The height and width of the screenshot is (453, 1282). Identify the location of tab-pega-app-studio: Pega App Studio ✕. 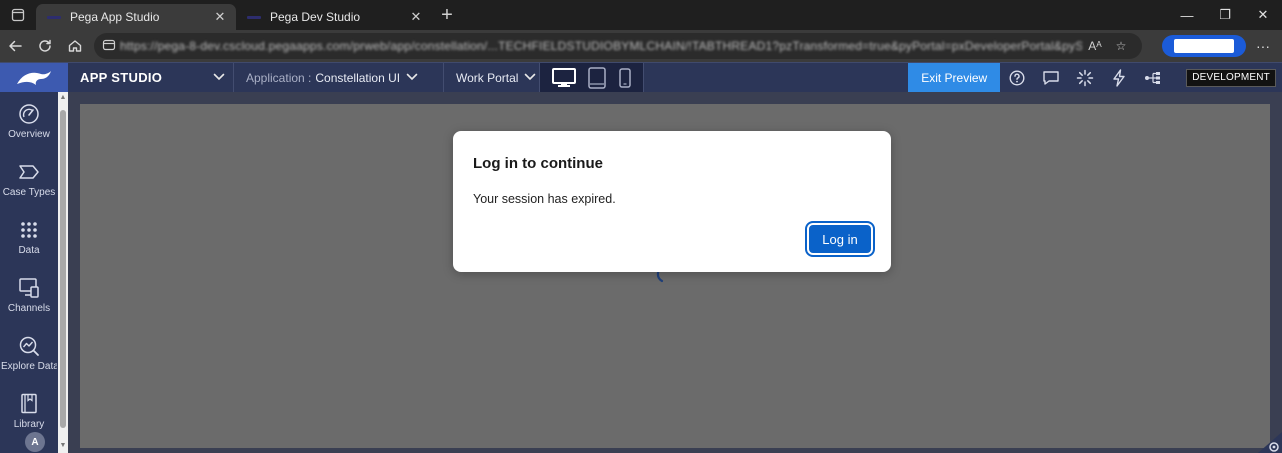
(136, 17).